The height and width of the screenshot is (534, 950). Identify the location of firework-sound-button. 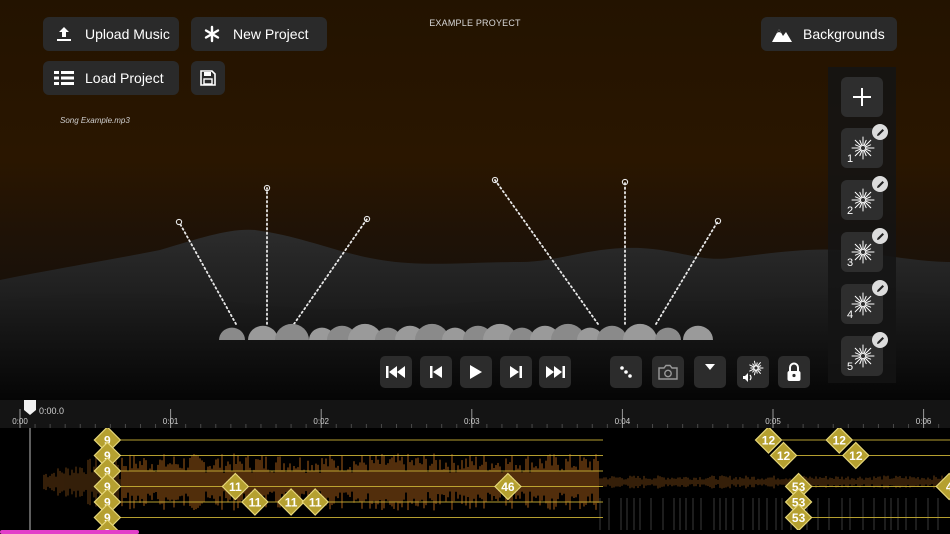
(753, 372).